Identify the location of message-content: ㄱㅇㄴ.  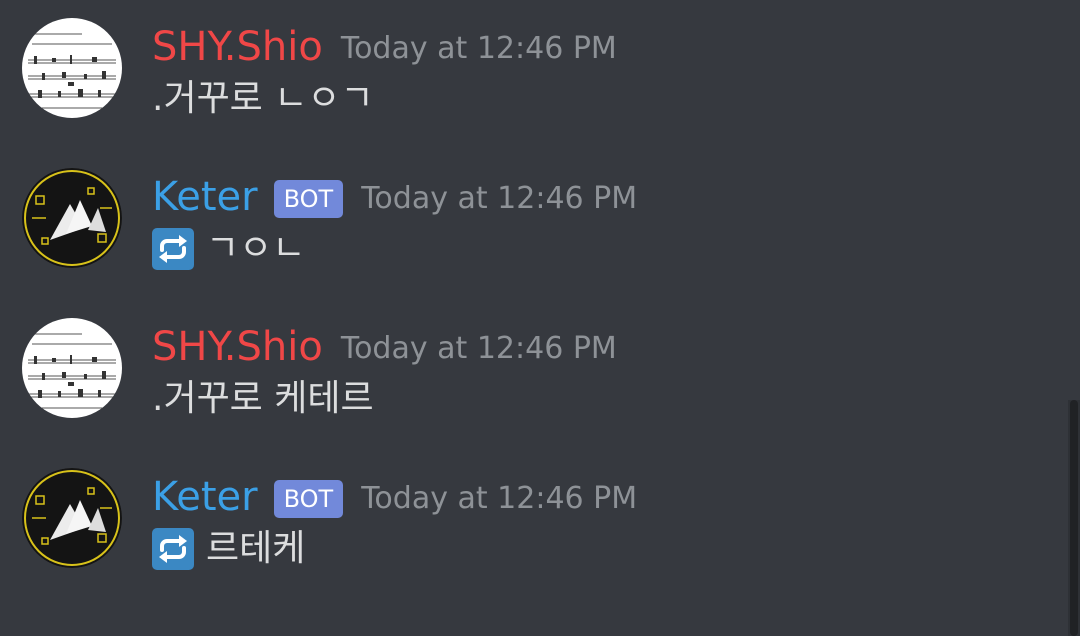
(228, 249).